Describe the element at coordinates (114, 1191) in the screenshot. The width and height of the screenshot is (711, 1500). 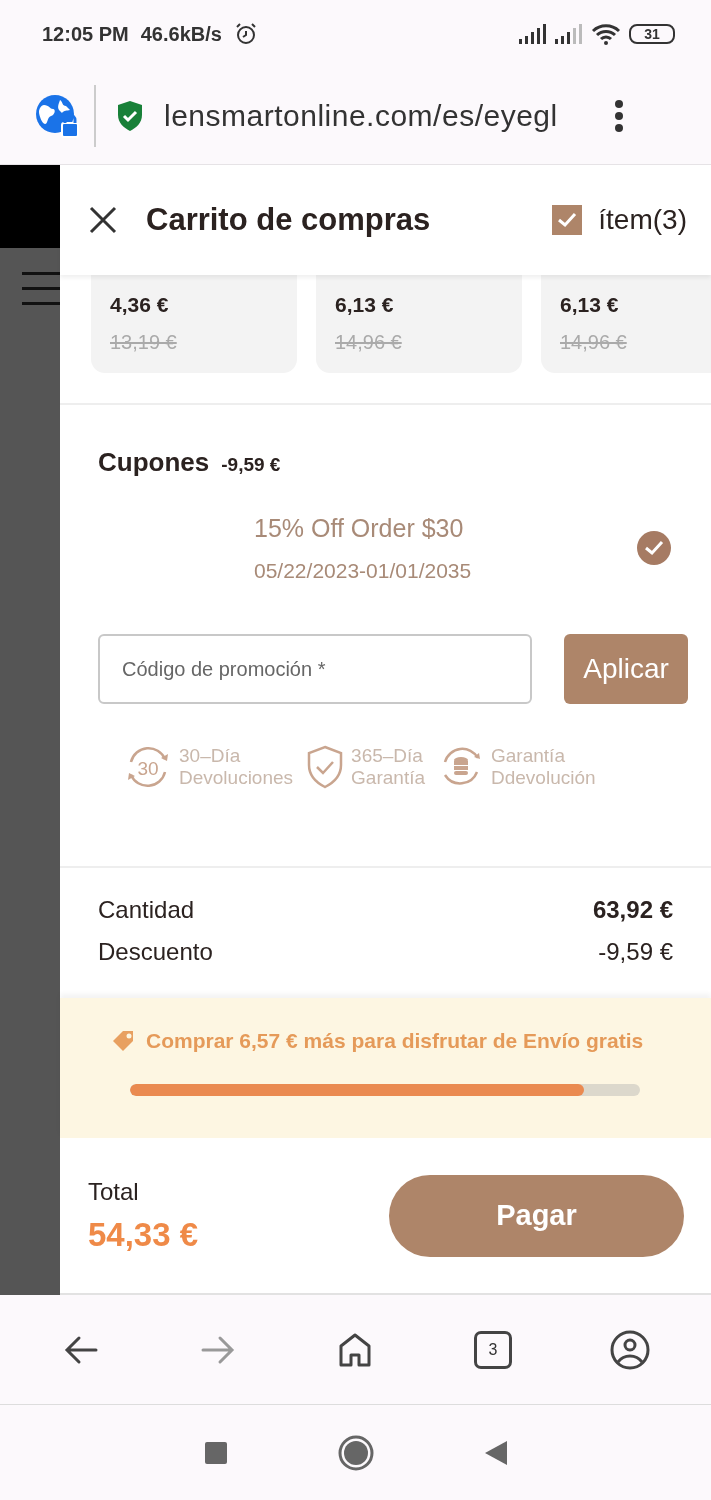
I see `total-label: Total` at that location.